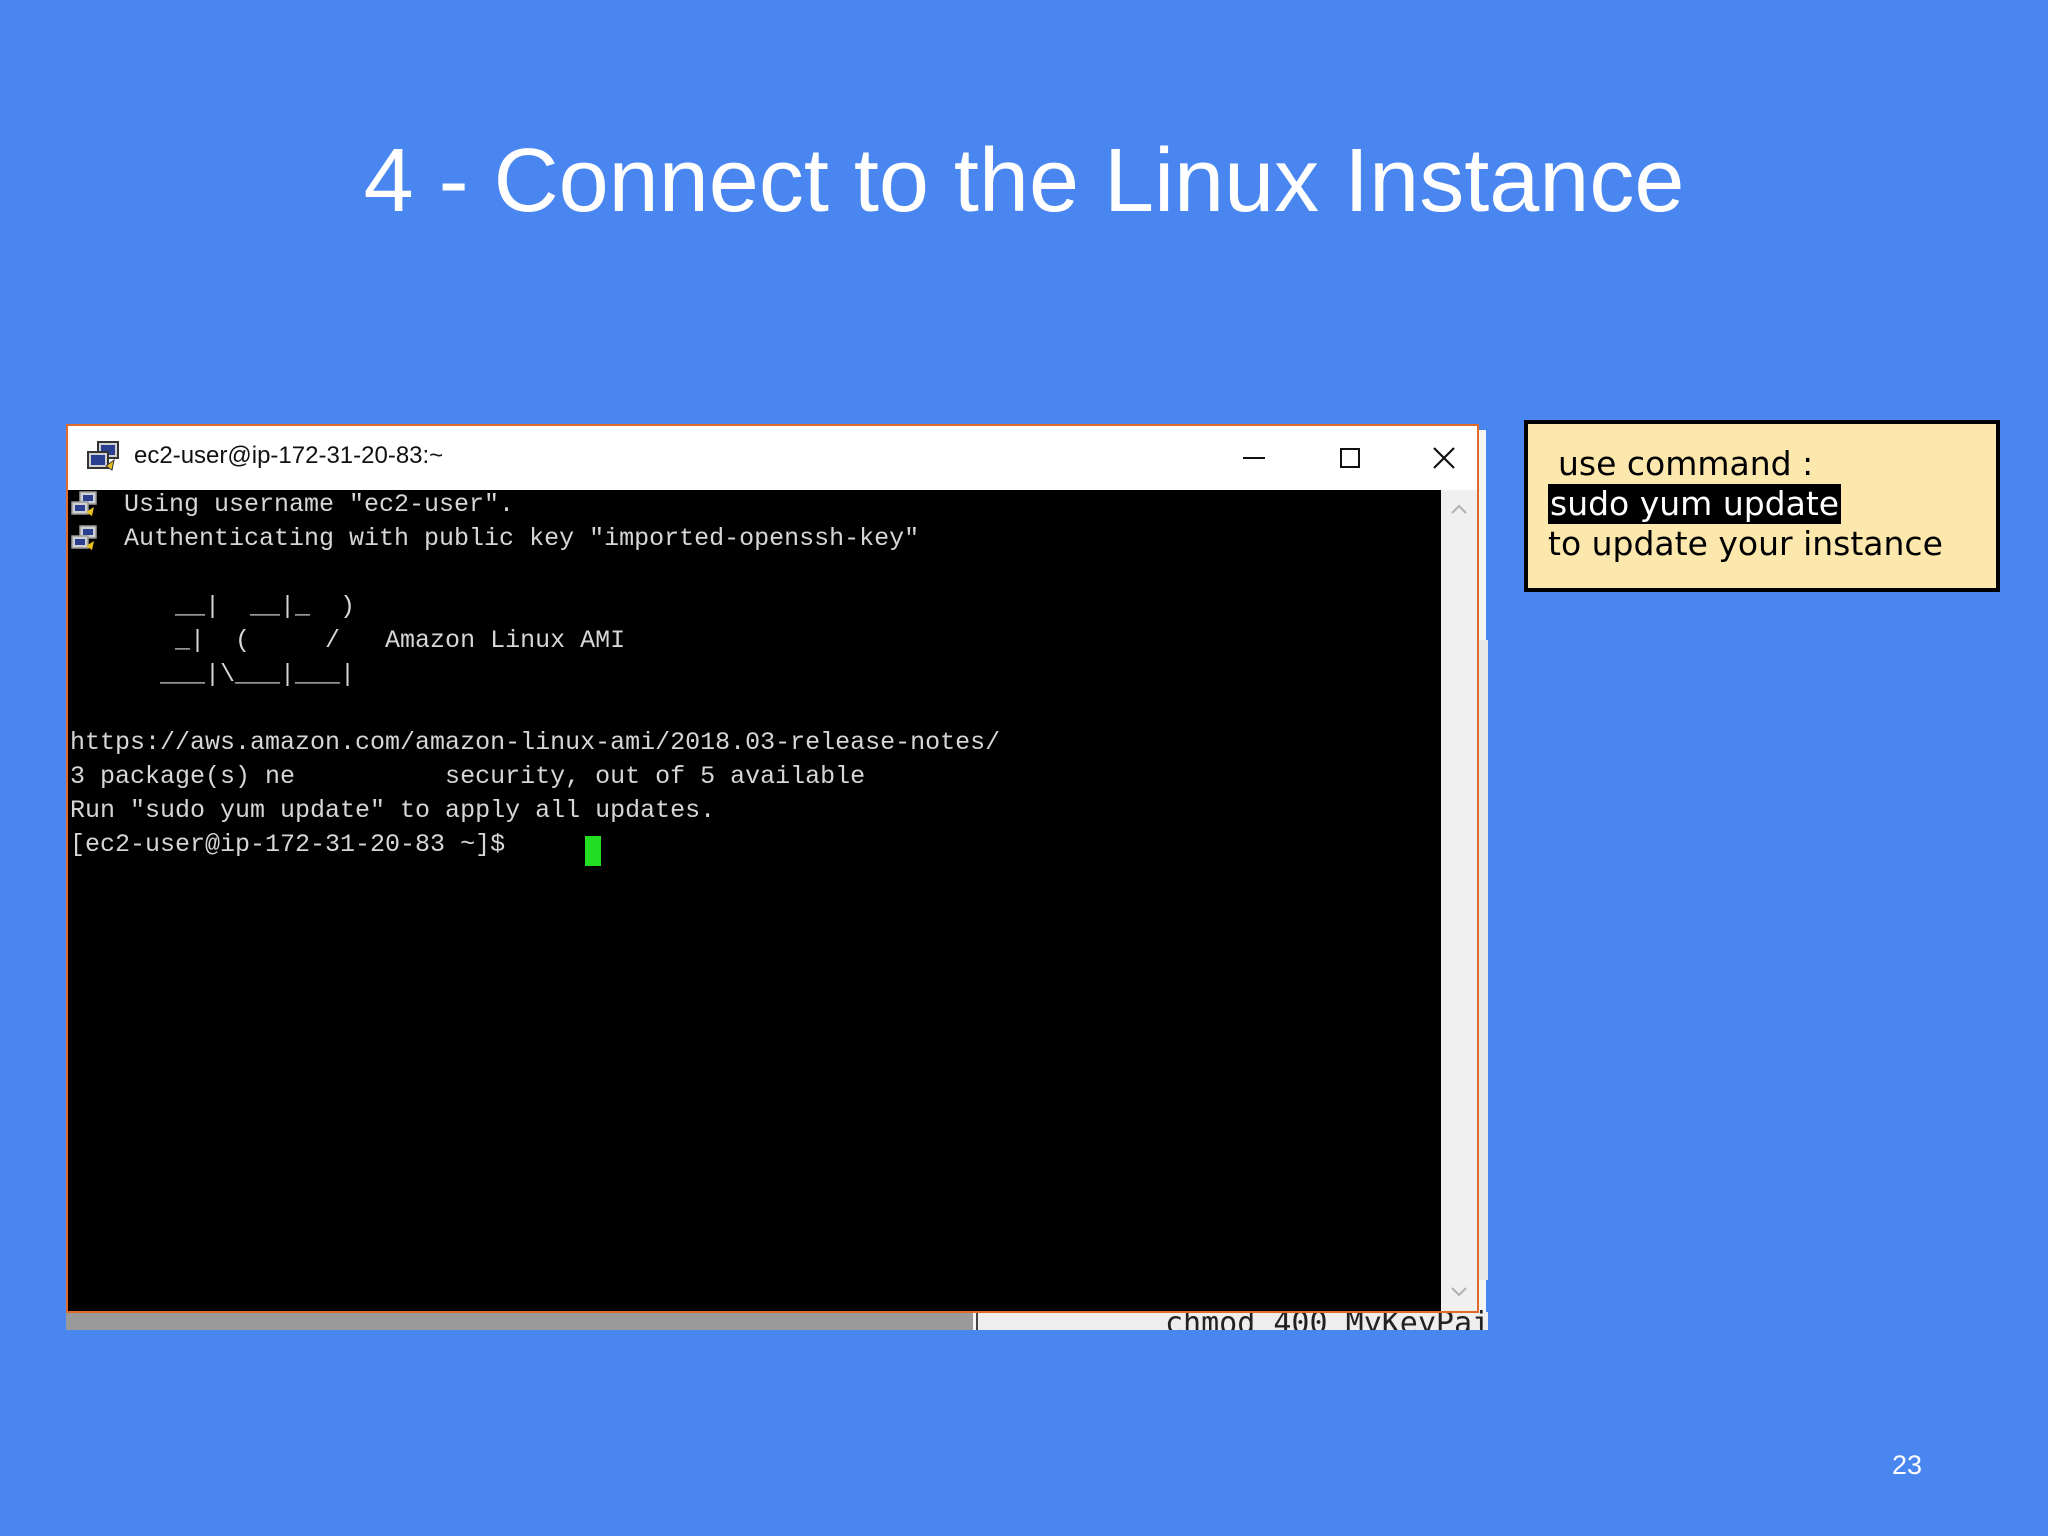 Image resolution: width=2048 pixels, height=1536 pixels. Describe the element at coordinates (1745, 543) in the screenshot. I see `callout-line: to update your instance` at that location.